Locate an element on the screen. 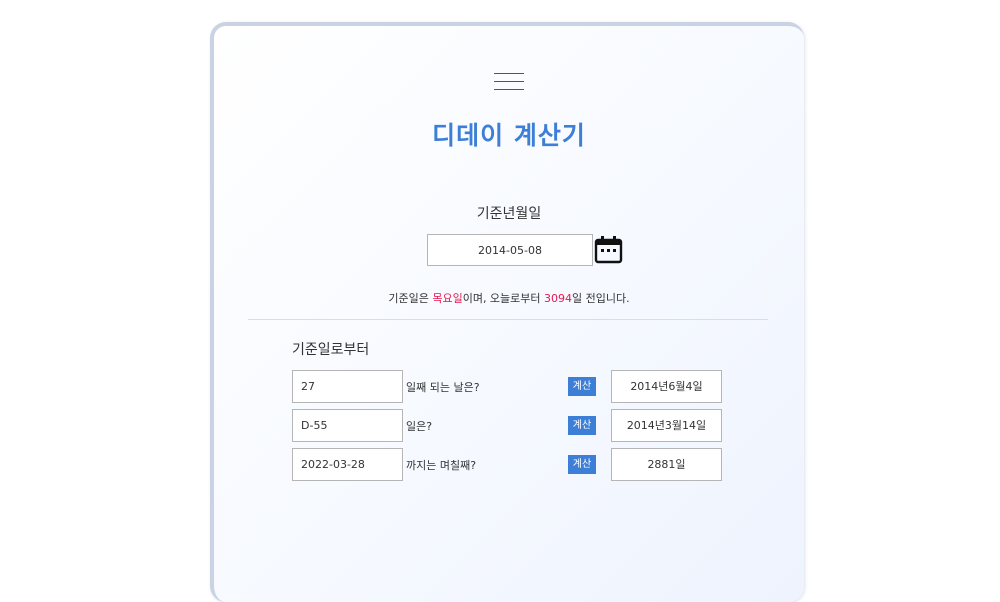  hamburger-menu-icon is located at coordinates (509, 82).